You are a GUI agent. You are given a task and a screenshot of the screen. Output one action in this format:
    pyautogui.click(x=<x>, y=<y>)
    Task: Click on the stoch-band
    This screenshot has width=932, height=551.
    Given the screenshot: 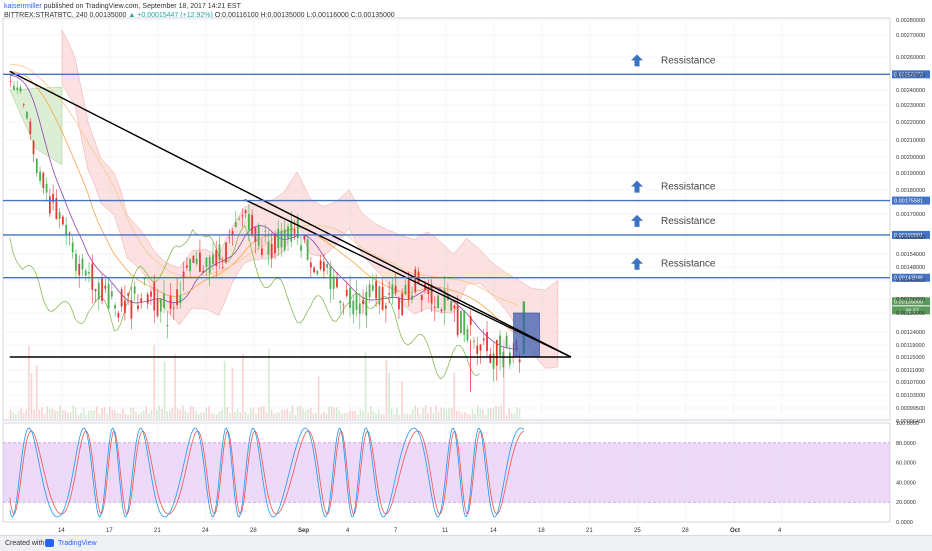 What is the action you would take?
    pyautogui.click(x=446, y=472)
    